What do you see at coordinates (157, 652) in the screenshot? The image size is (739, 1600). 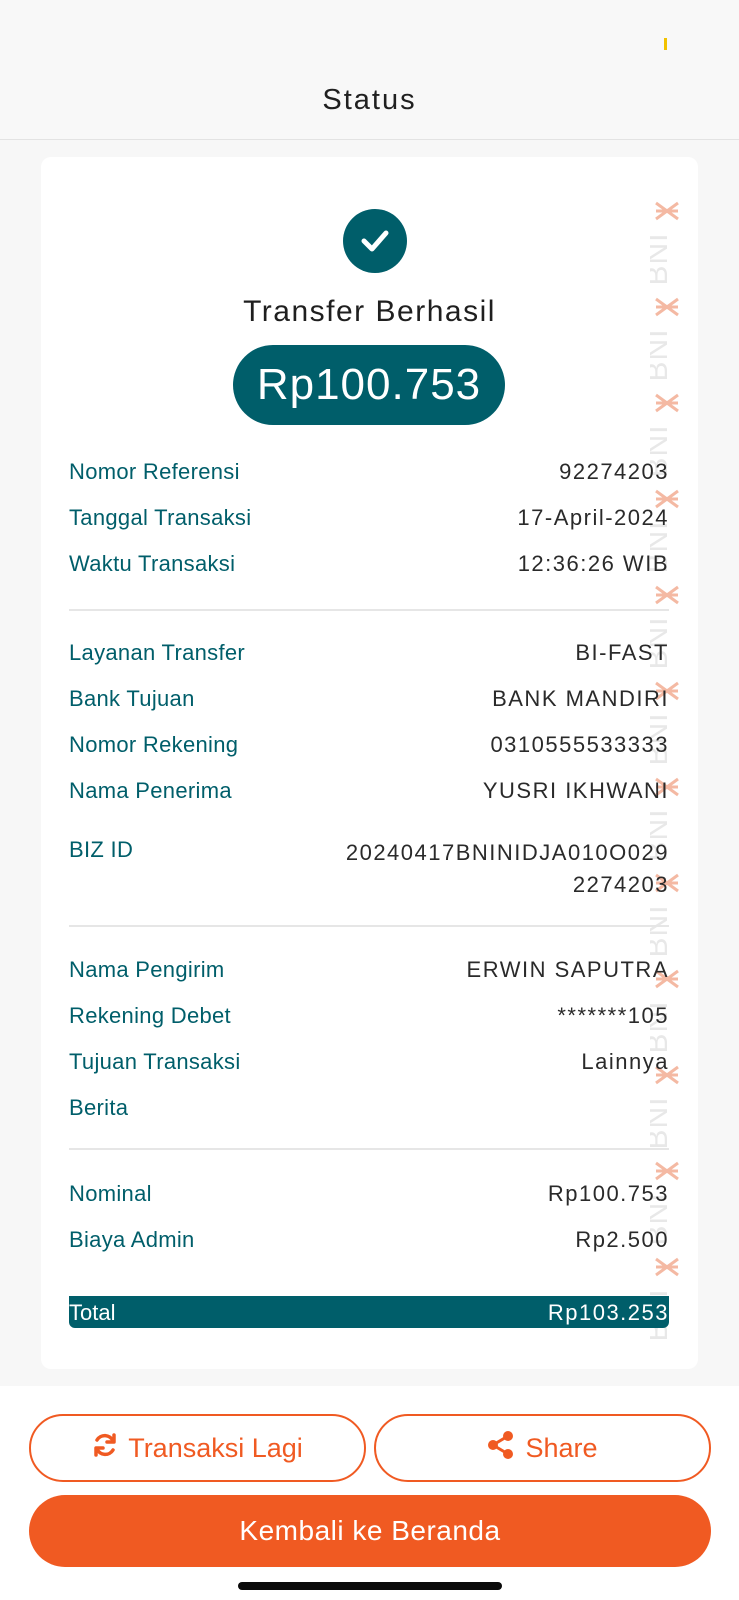 I see `detail-label: Layanan Transfer` at bounding box center [157, 652].